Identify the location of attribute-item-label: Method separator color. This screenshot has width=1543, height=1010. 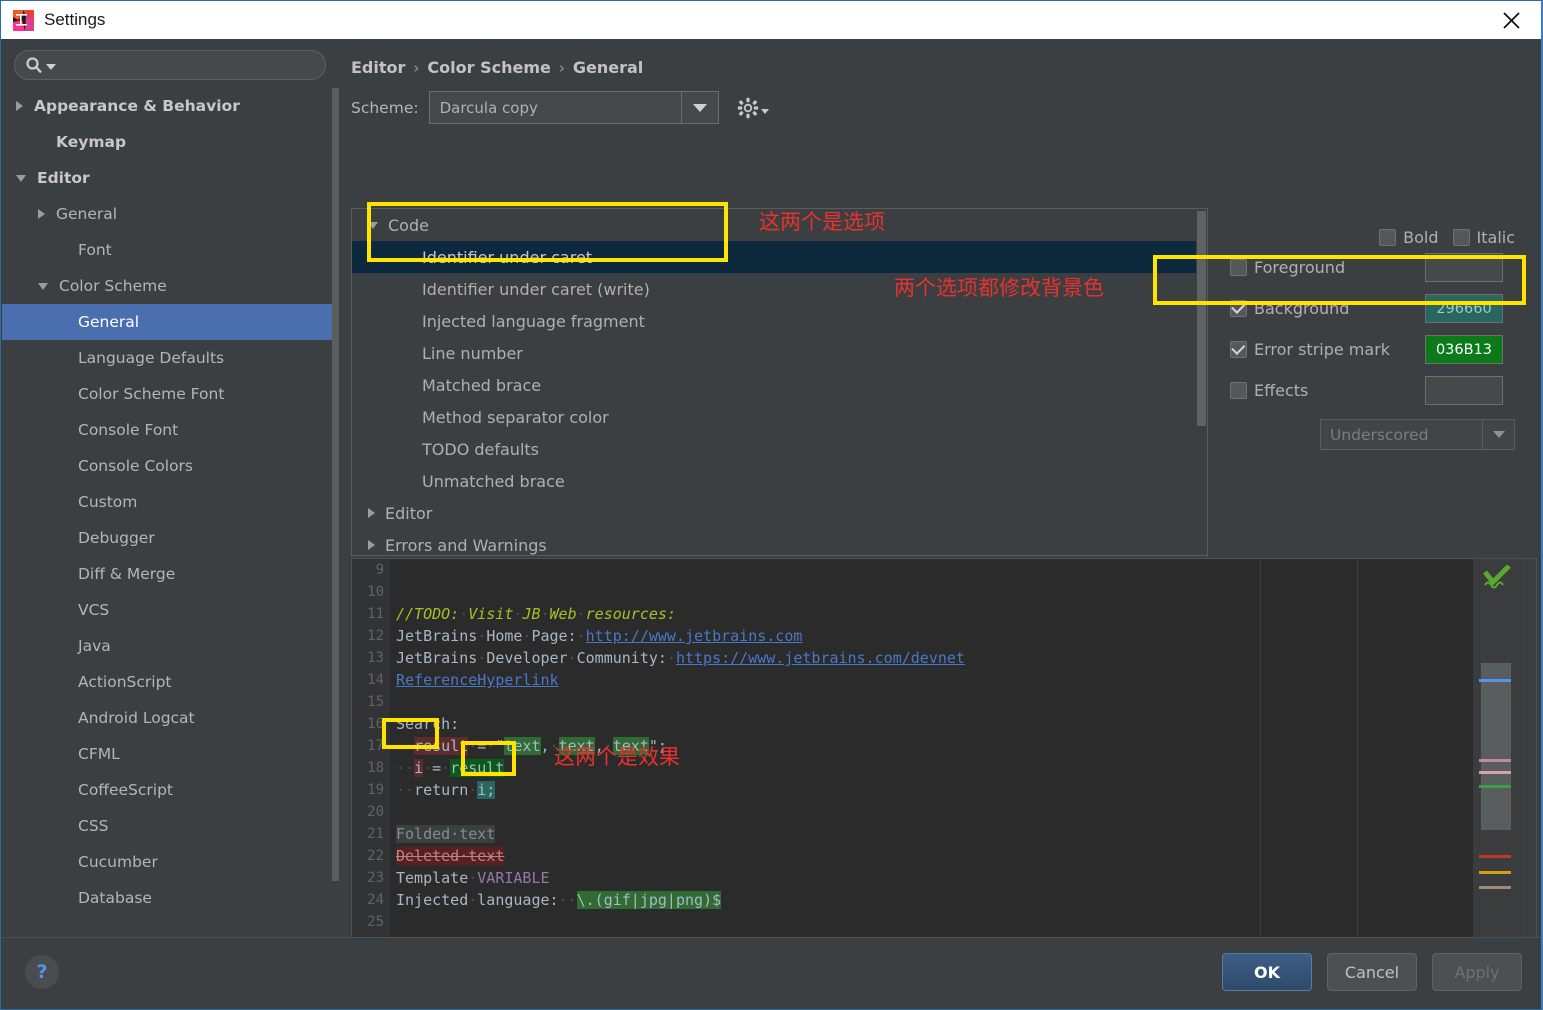
(515, 417).